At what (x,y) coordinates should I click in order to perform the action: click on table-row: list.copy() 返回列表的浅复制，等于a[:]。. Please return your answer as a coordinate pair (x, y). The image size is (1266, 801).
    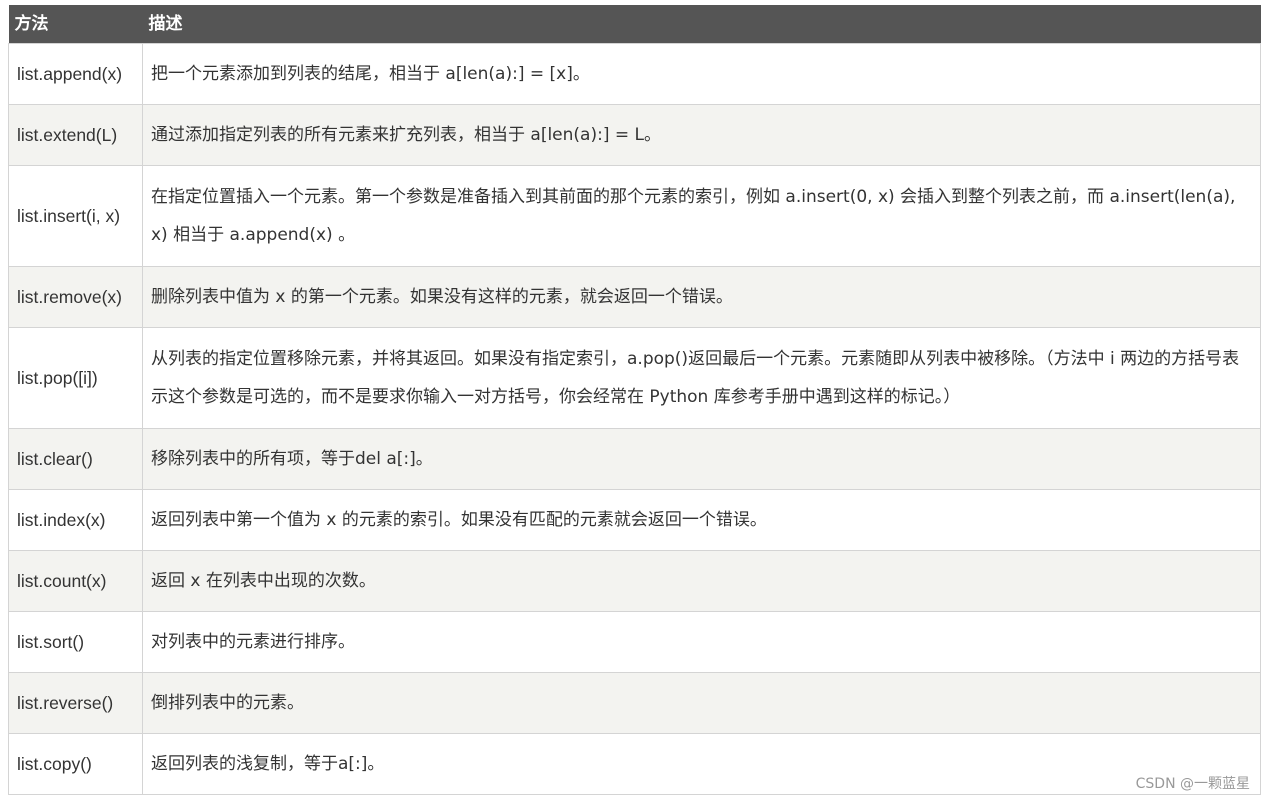
    Looking at the image, I should click on (634, 764).